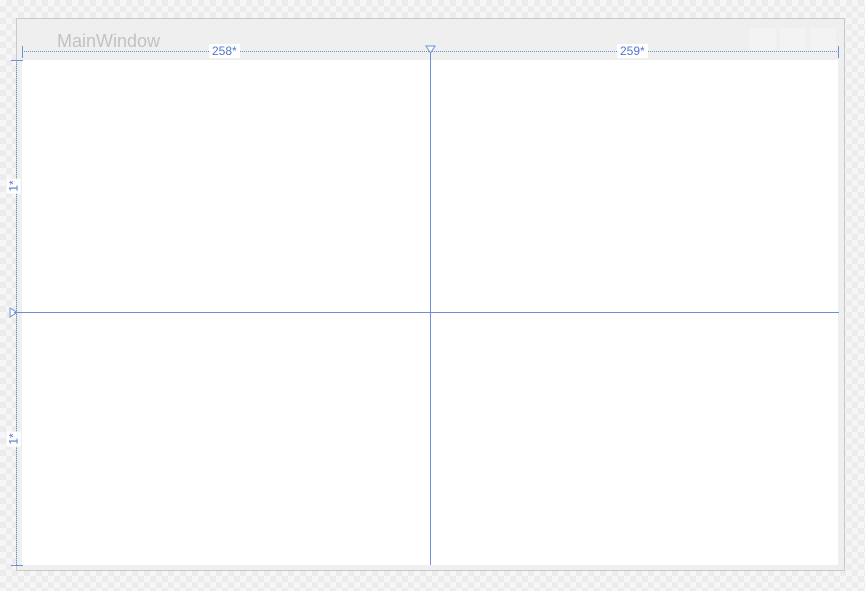  I want to click on row-0-height-label: 1*, so click(13, 186).